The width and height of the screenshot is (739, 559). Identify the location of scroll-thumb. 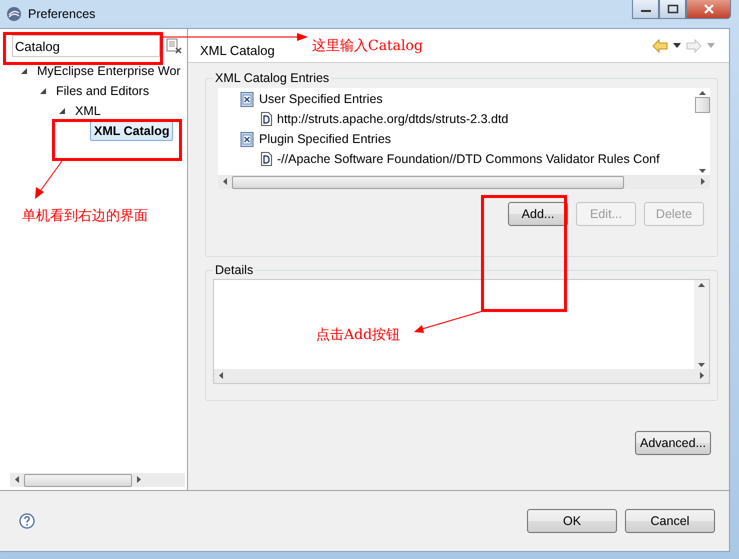
(702, 105).